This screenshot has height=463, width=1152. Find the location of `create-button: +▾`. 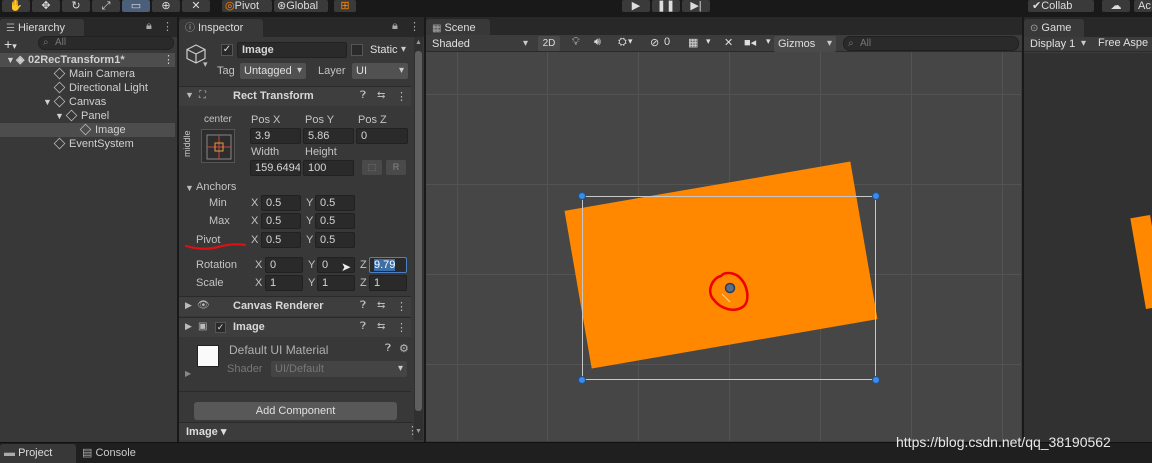

create-button: +▾ is located at coordinates (10, 44).